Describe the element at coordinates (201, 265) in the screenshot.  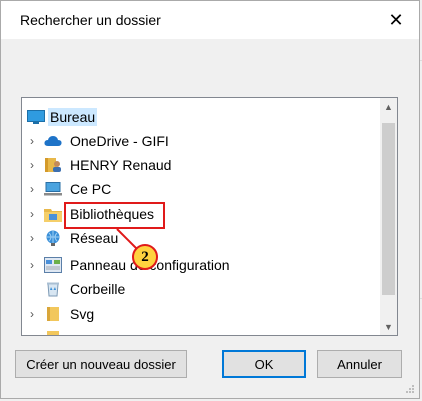
I see `tree-item-control-panel: › Panneau de configuration` at that location.